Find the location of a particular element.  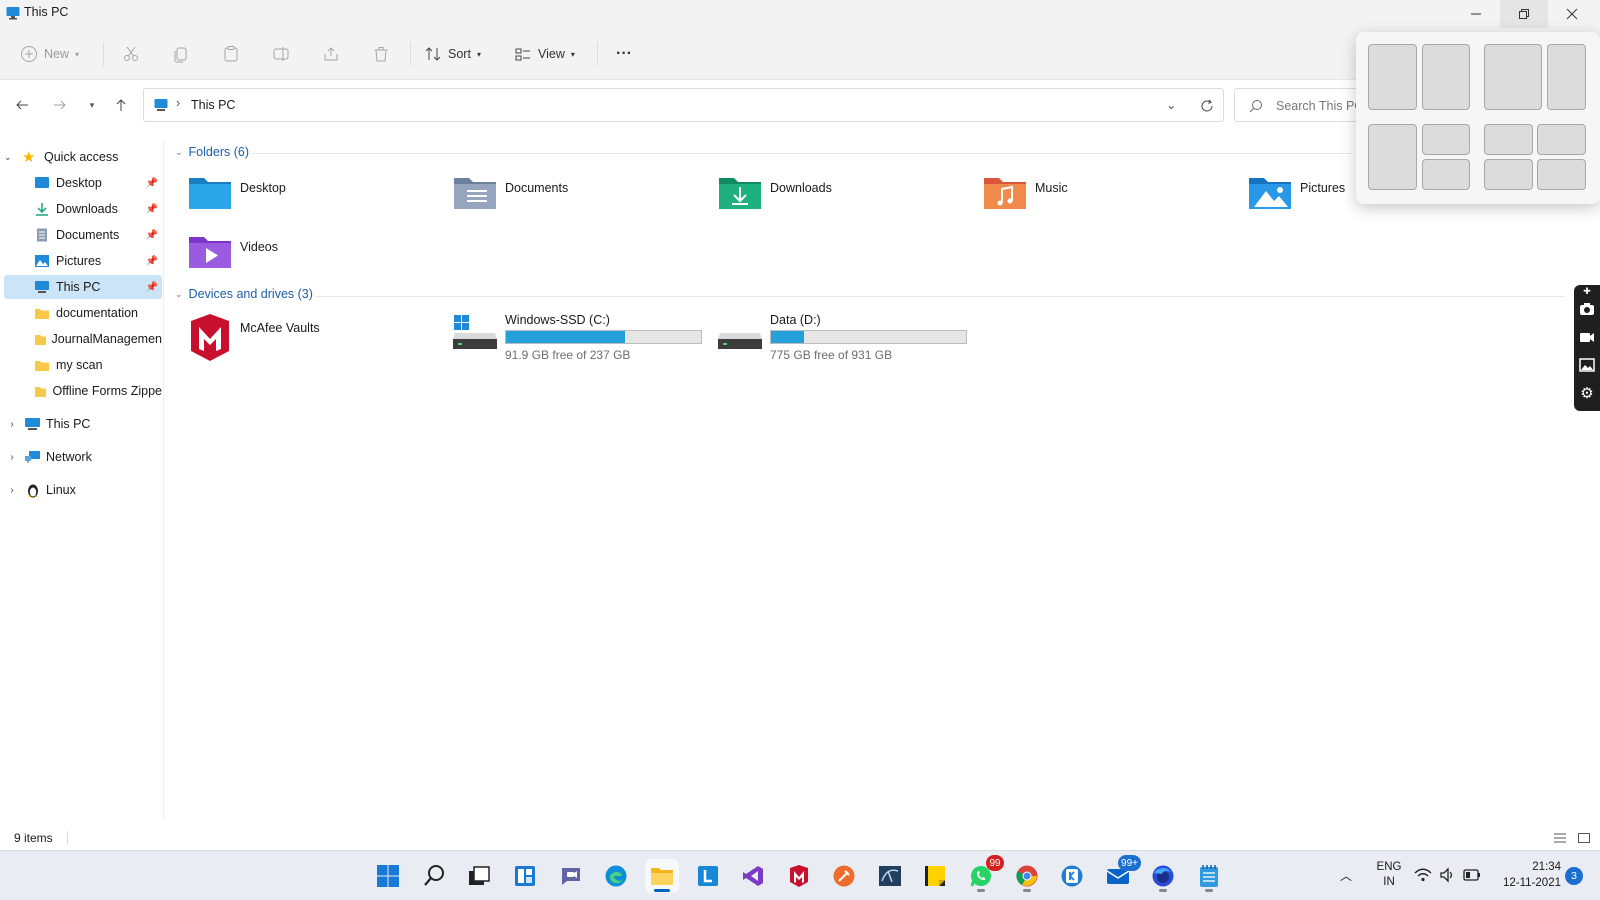

new-button: New ▾ is located at coordinates (49, 54).